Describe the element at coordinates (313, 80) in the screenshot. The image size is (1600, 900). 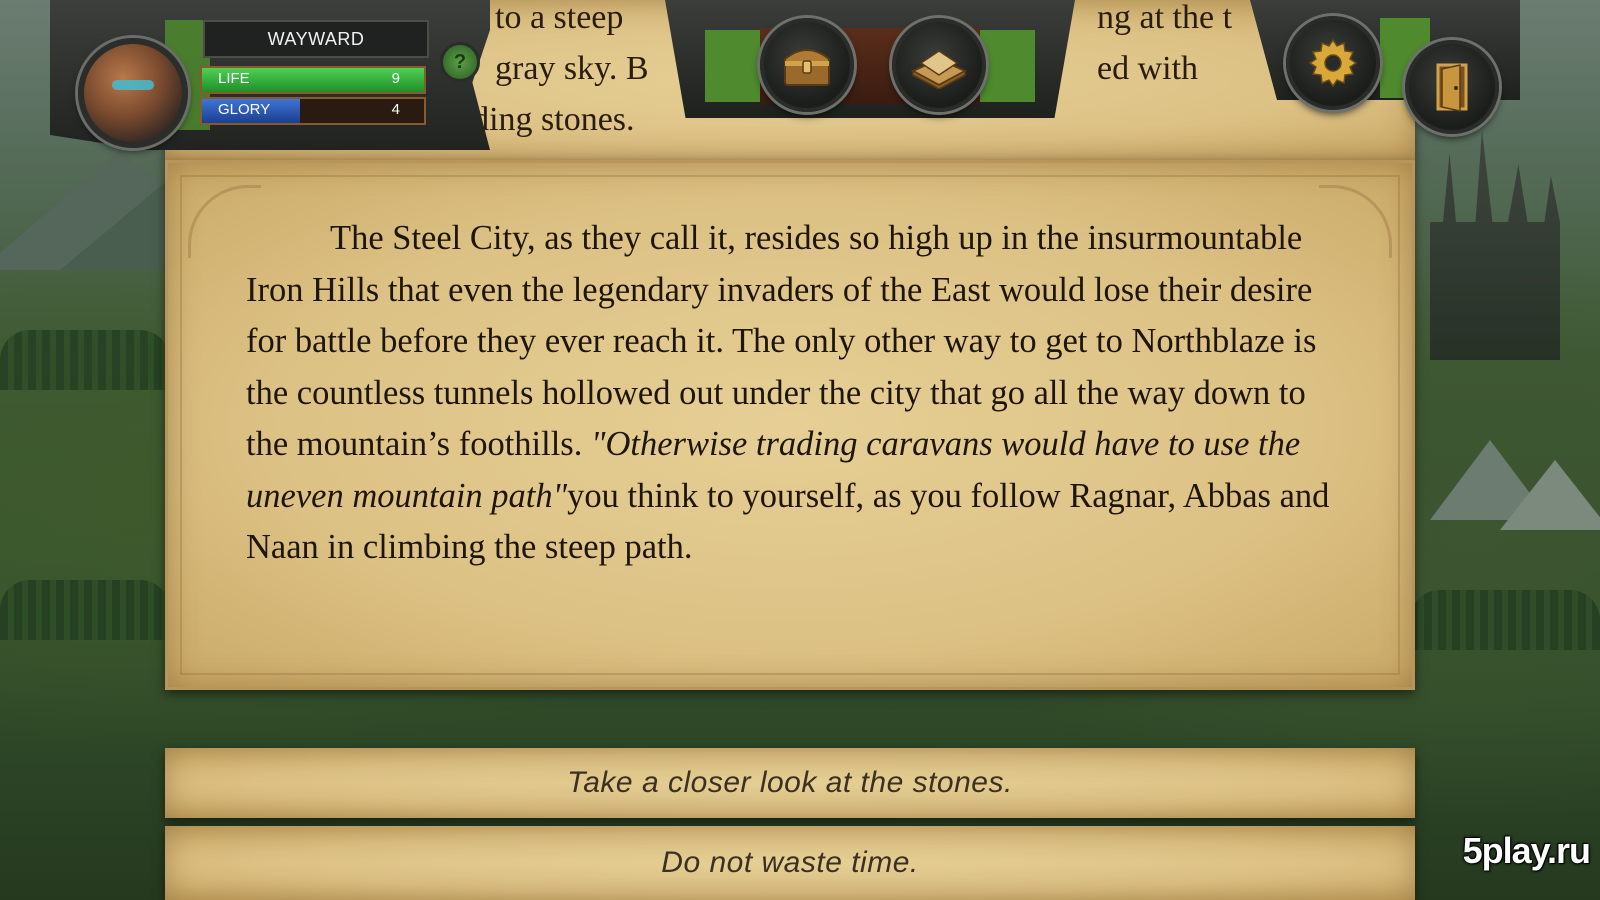
I see `life-bar: LIFE 9` at that location.